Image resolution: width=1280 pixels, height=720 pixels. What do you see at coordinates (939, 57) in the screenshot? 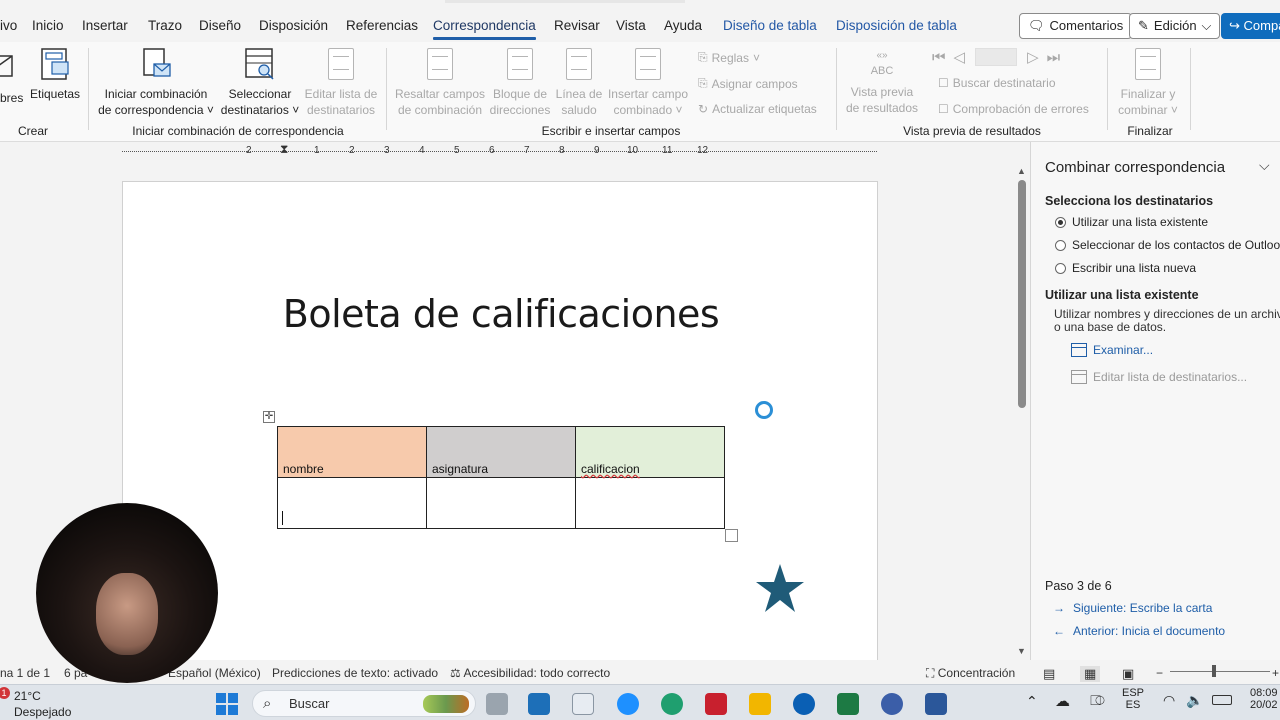
I see `first-record-icon: ⏮` at bounding box center [939, 57].